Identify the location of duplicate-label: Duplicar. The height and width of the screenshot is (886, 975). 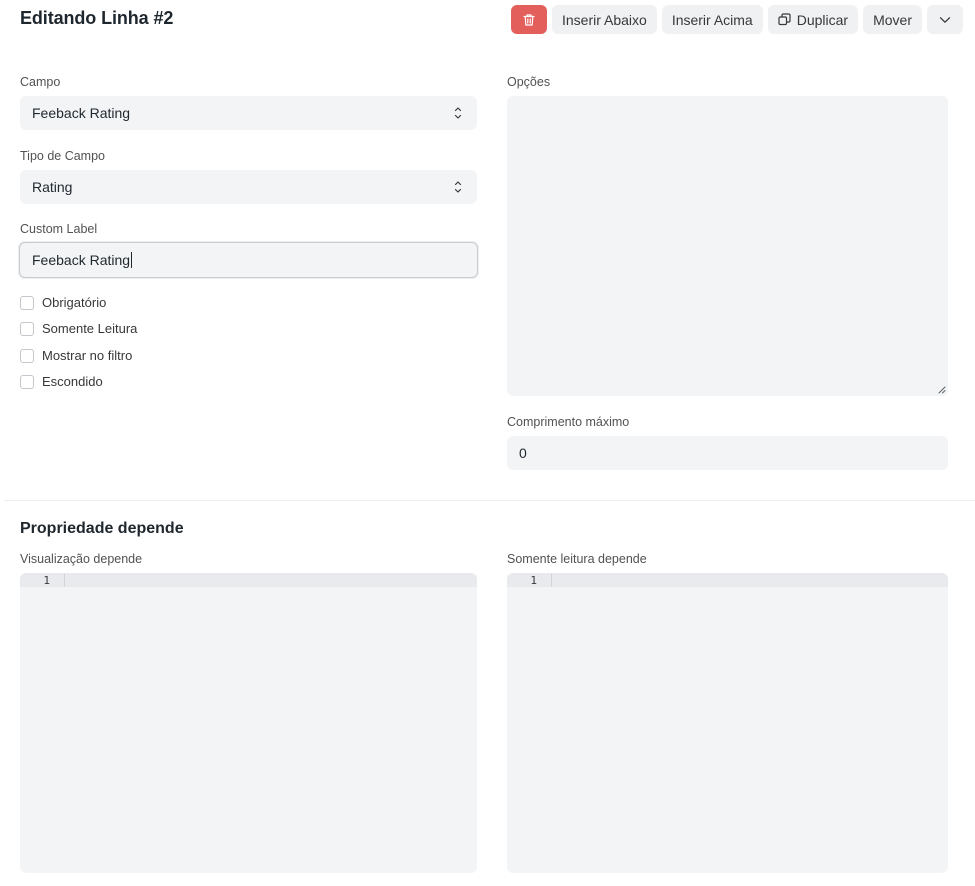
(822, 19).